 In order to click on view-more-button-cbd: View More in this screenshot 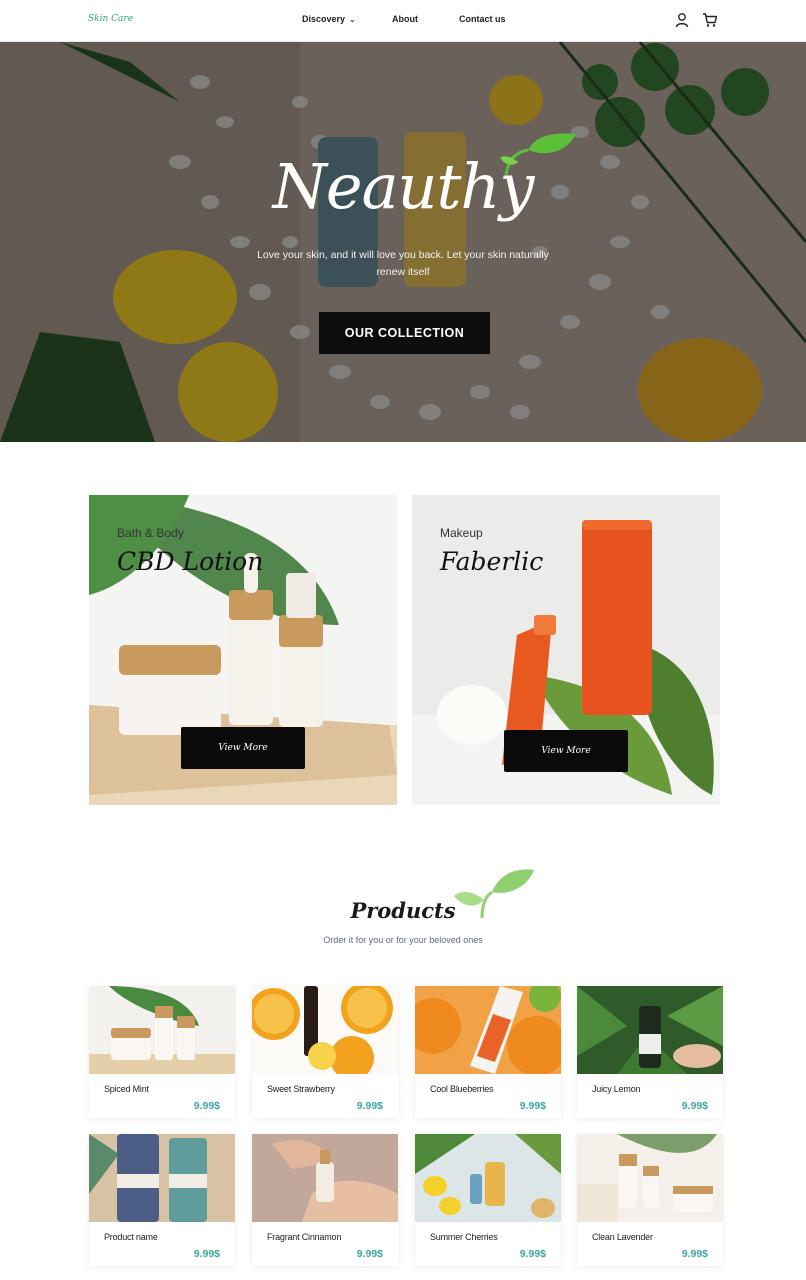, I will do `click(243, 748)`.